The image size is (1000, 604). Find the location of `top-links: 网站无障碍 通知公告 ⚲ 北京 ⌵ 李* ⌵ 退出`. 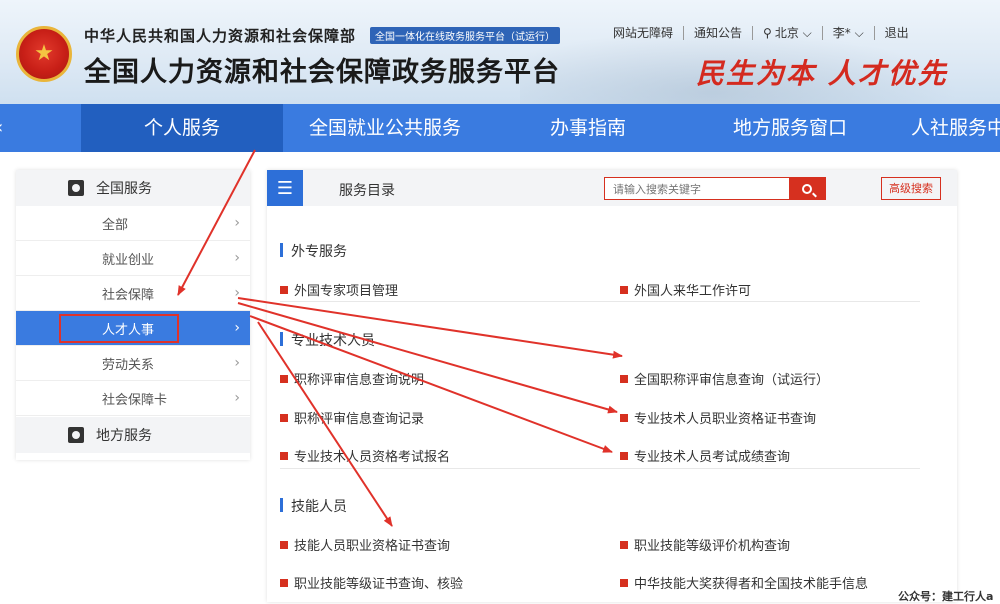

top-links: 网站无障碍 通知公告 ⚲ 北京 ⌵ 李* ⌵ 退出 is located at coordinates (761, 32).